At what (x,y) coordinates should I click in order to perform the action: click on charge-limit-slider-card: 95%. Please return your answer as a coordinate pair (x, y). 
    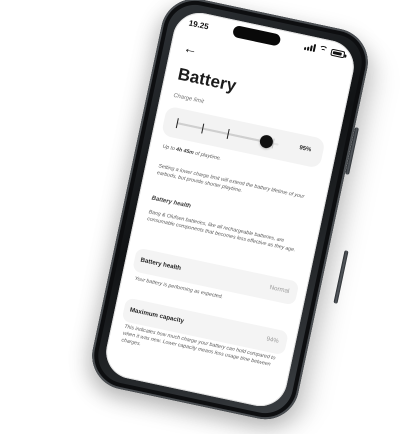
    Looking at the image, I should click on (243, 137).